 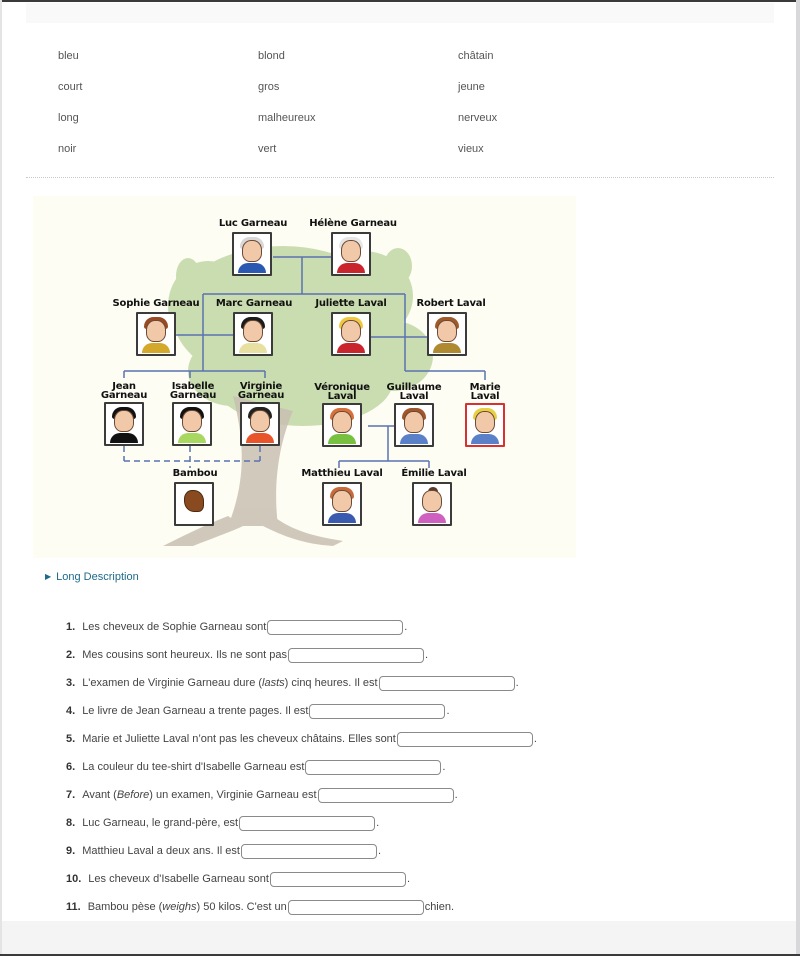 I want to click on word-bank-item: bleu, so click(x=68, y=55).